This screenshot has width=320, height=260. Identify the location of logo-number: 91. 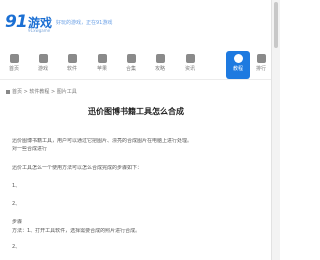
(16, 22).